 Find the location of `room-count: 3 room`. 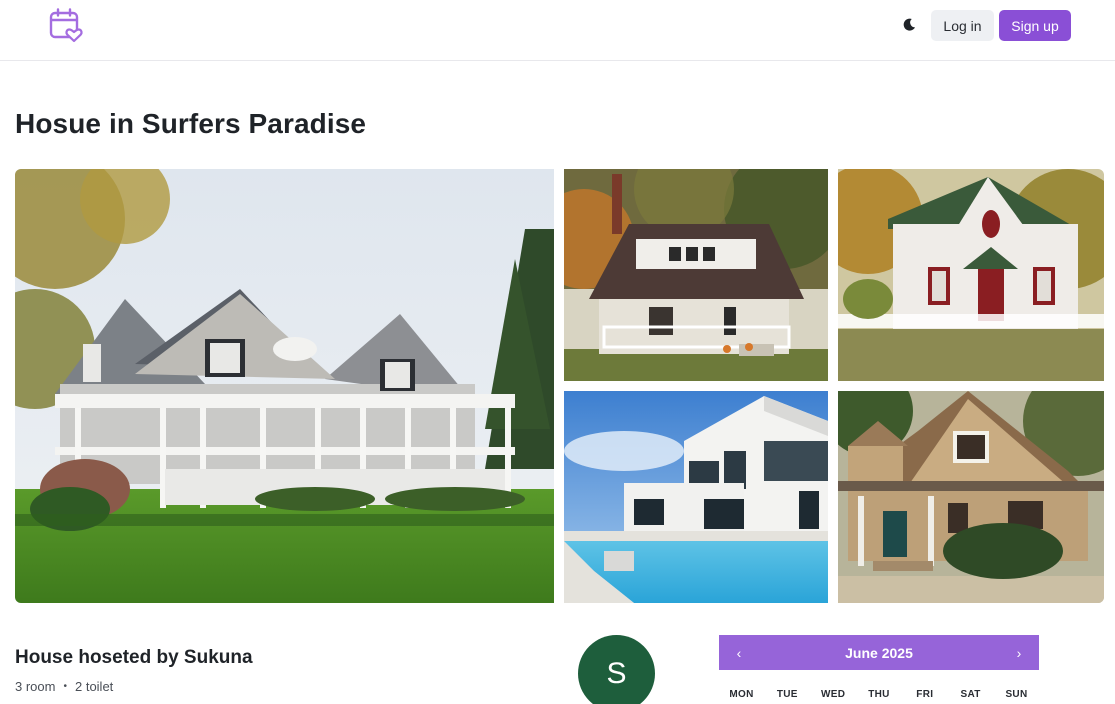

room-count: 3 room is located at coordinates (35, 686).